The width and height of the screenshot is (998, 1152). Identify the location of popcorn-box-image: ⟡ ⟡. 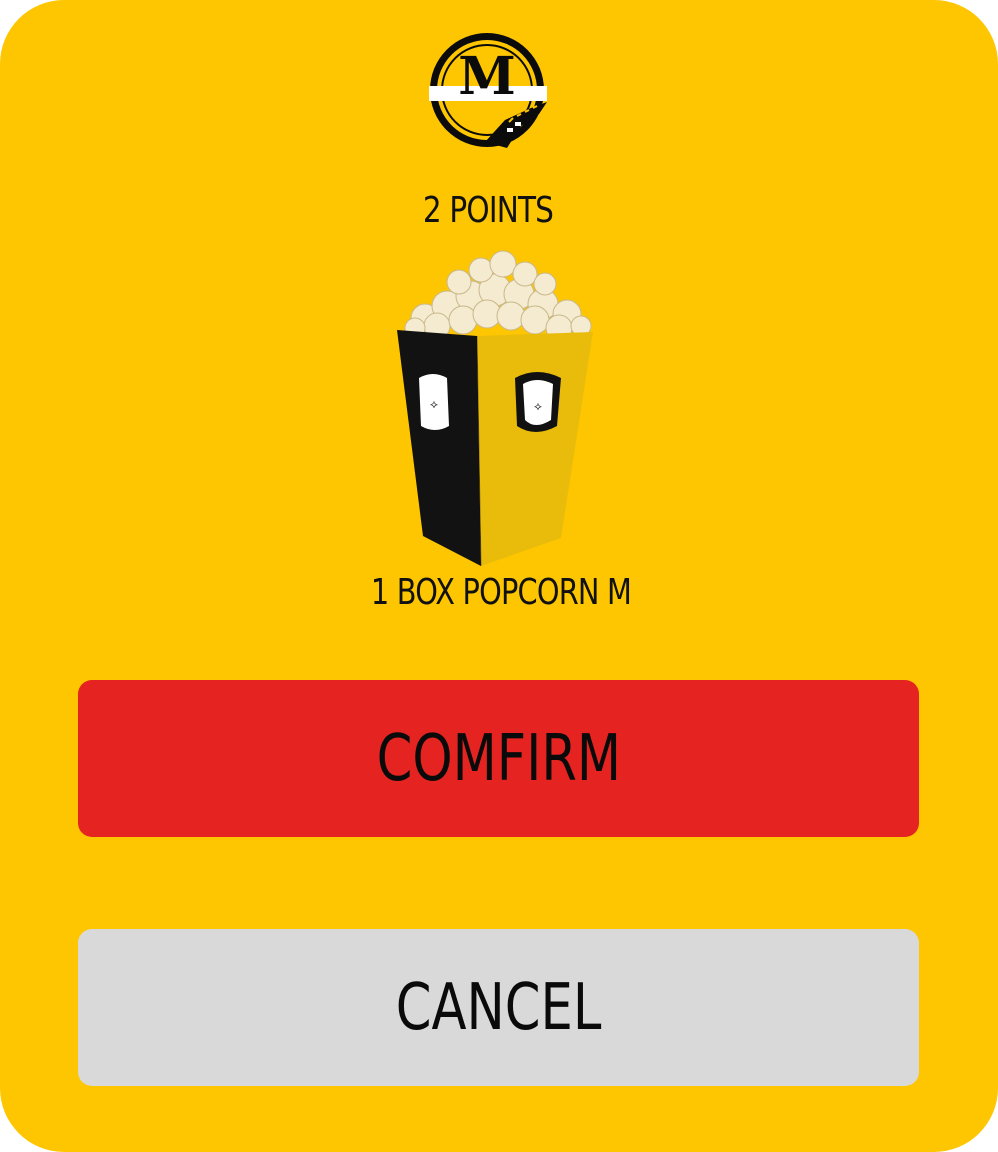
(495, 408).